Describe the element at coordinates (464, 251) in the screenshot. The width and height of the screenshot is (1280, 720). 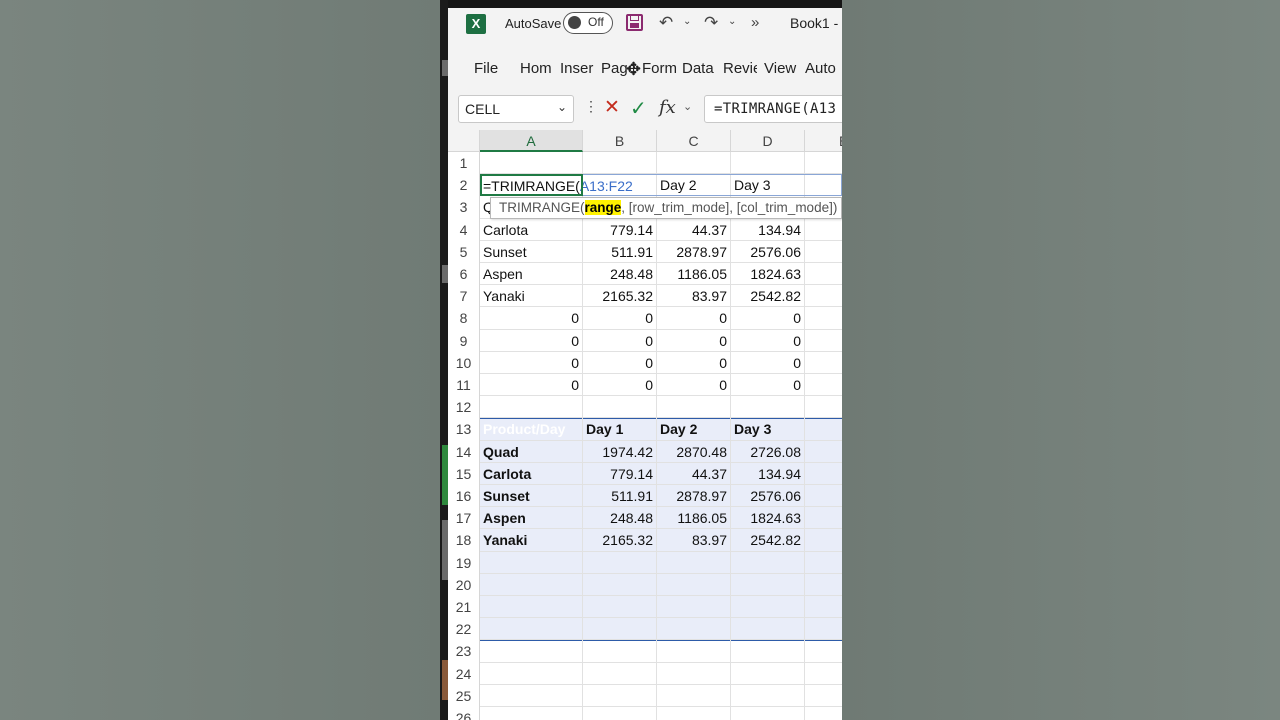
I see `row-header: 5` at that location.